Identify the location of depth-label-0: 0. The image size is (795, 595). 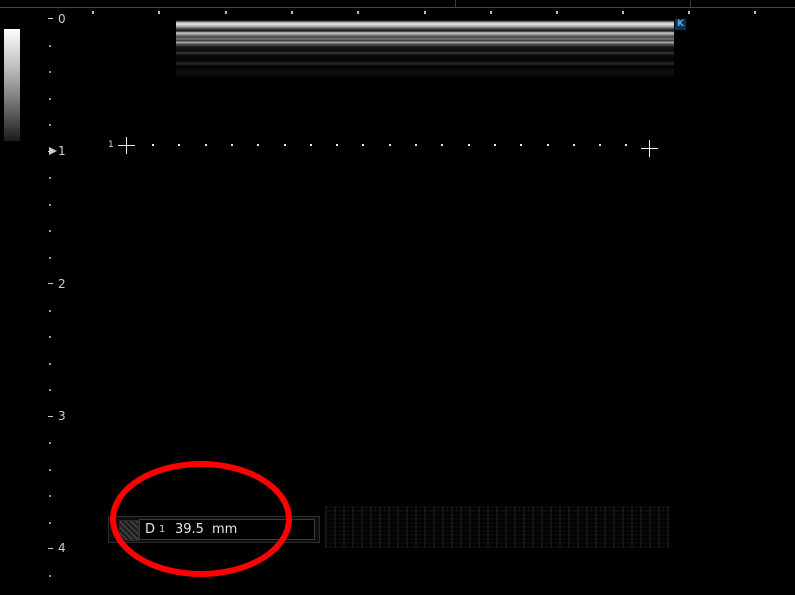
(62, 19).